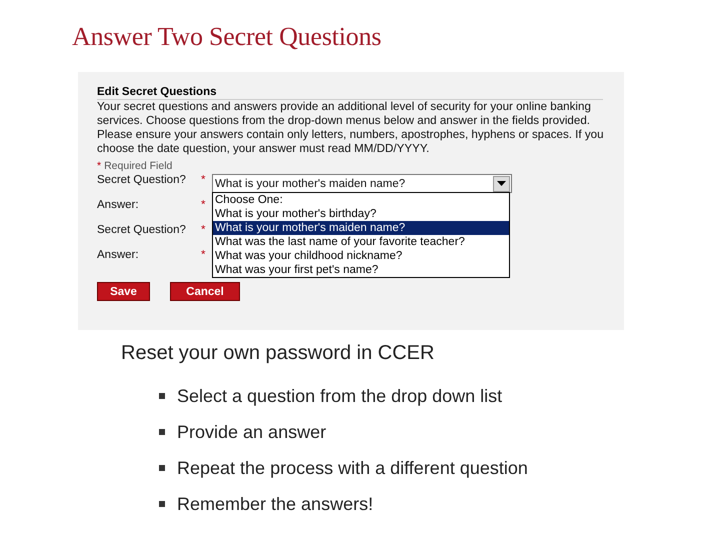 Image resolution: width=720 pixels, height=540 pixels. Describe the element at coordinates (362, 183) in the screenshot. I see `question-dropdown: What is your mother's maiden name?` at that location.